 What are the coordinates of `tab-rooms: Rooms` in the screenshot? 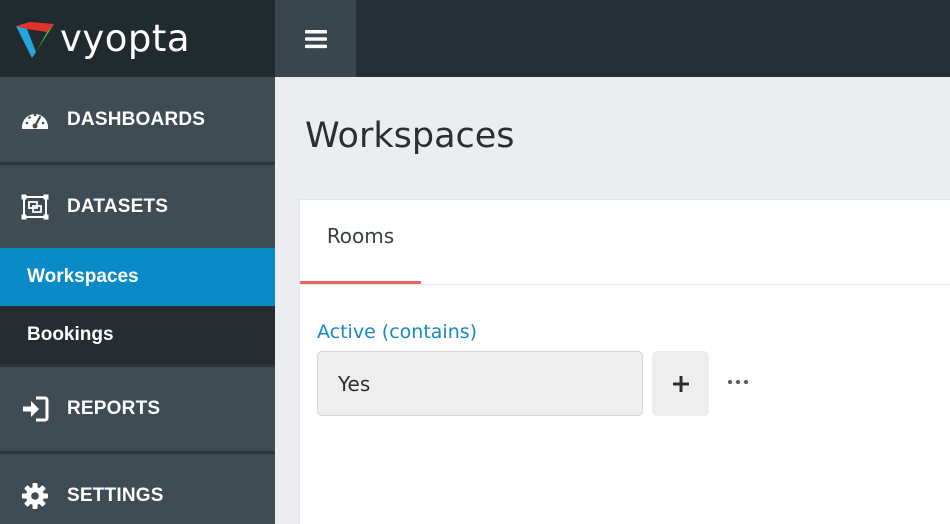 It's located at (360, 242).